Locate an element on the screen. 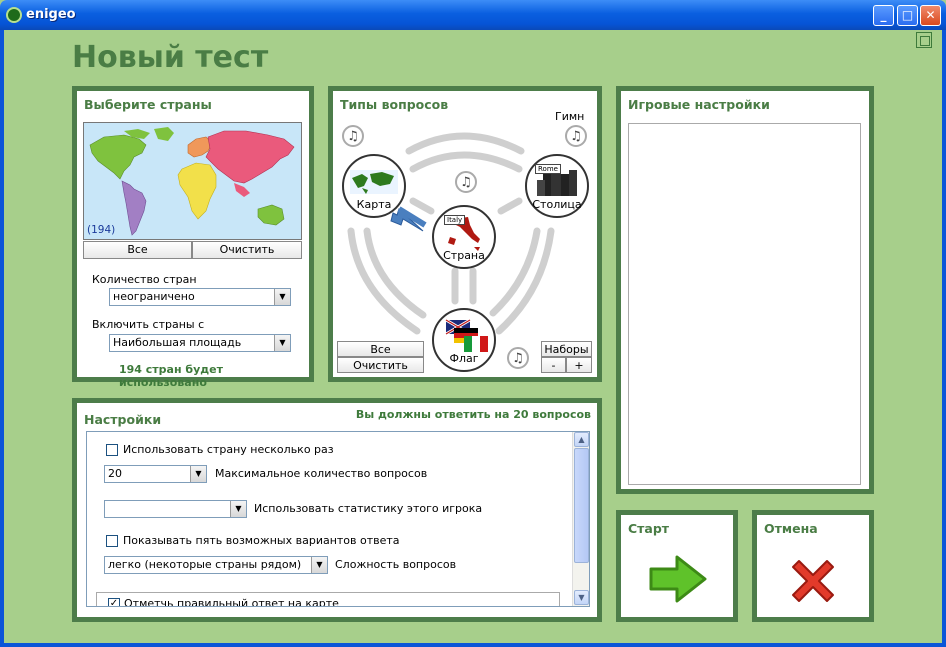 The image size is (946, 647). window-frame-right is located at coordinates (944, 338).